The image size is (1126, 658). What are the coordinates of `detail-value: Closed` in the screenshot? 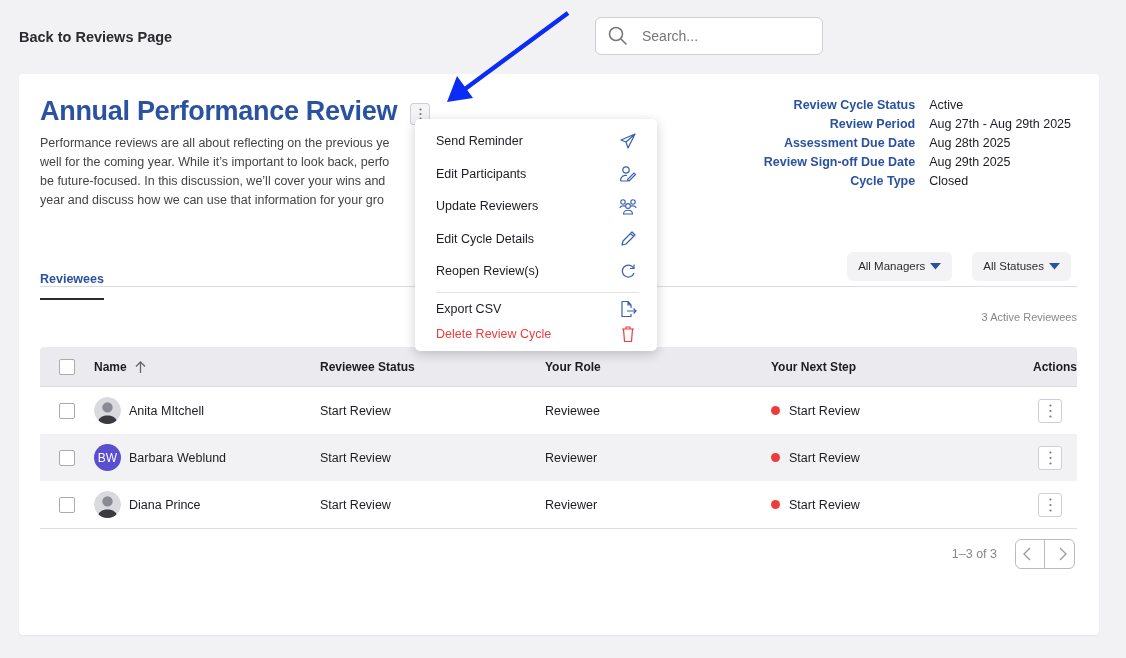 It's located at (949, 181).